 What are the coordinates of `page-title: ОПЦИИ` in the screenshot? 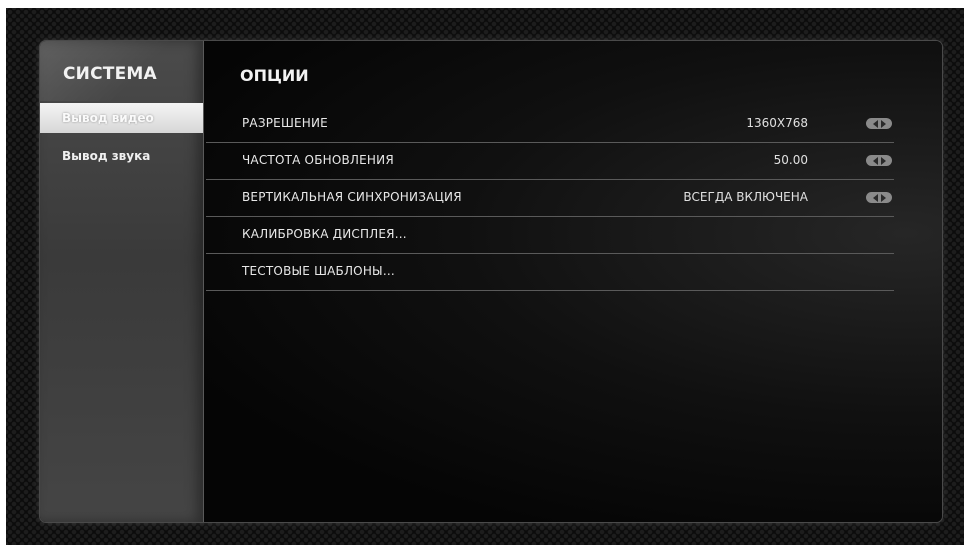 It's located at (274, 75).